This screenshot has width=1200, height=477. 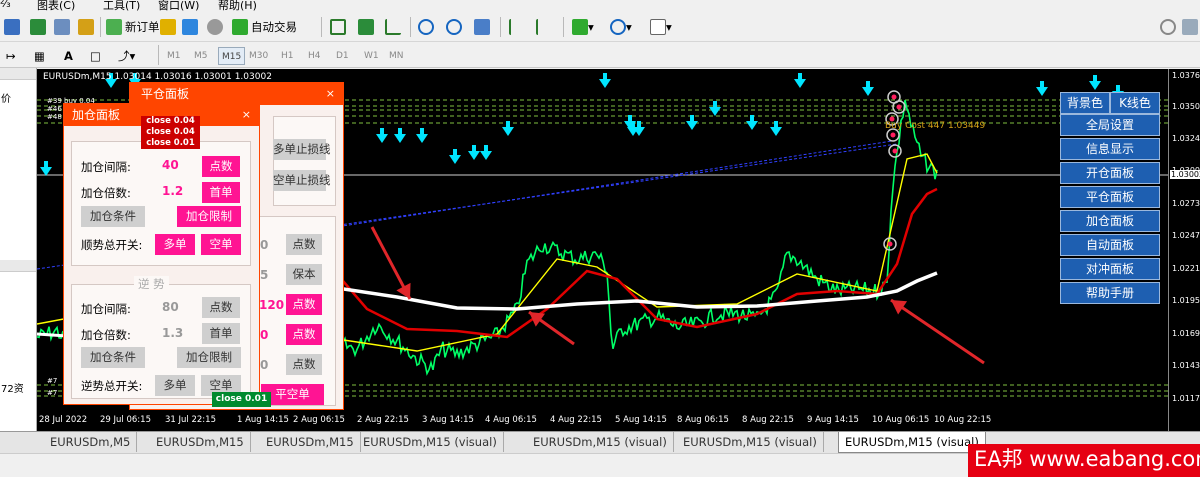 I want to click on add-panel-close-icon: ×, so click(x=246, y=115).